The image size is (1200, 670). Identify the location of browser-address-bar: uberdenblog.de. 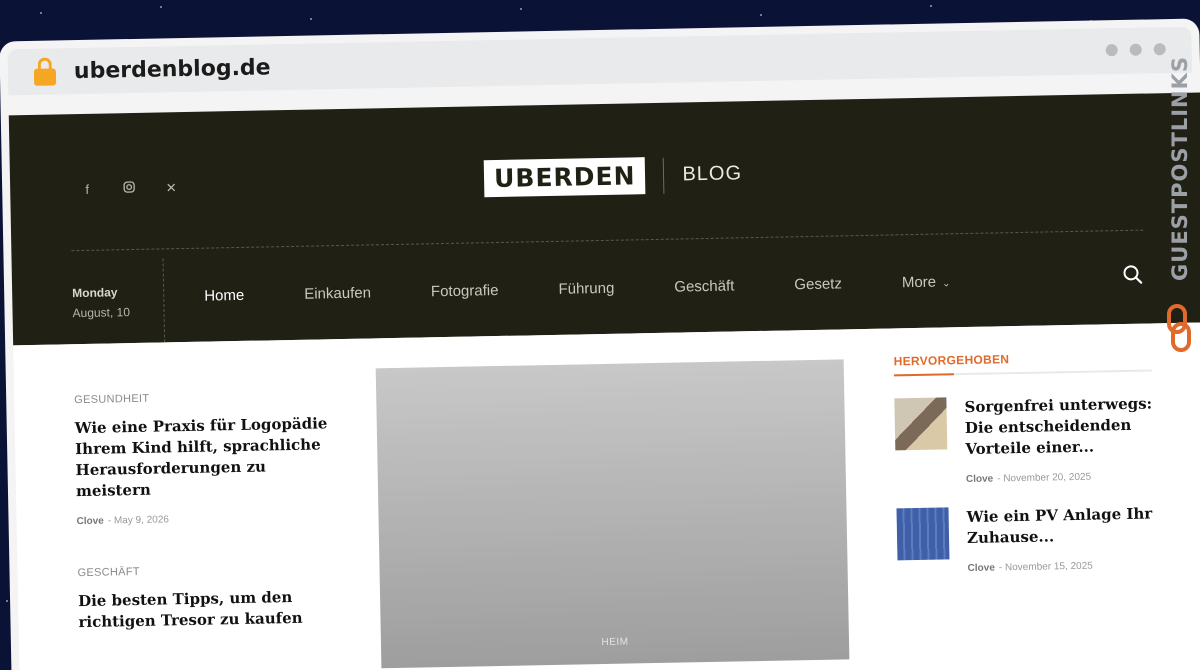
(600, 61).